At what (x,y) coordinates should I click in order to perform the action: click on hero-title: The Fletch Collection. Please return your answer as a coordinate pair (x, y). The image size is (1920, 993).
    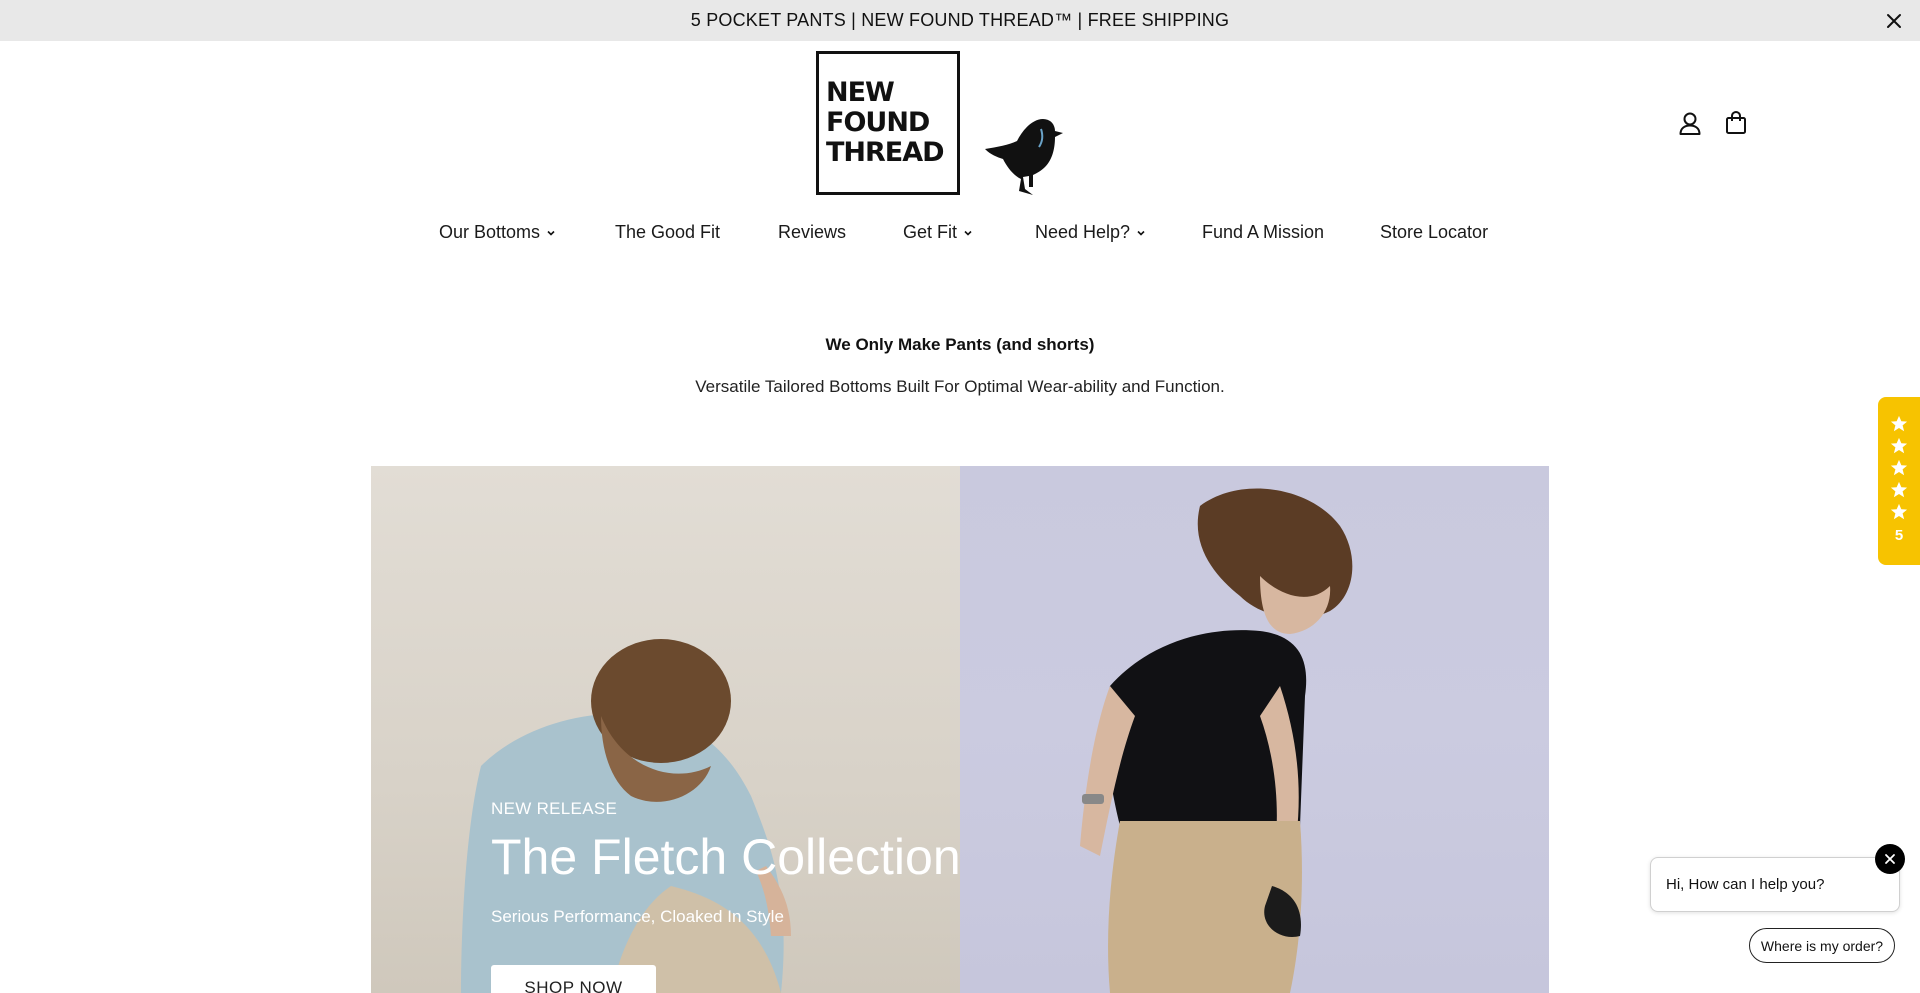
    Looking at the image, I should click on (726, 857).